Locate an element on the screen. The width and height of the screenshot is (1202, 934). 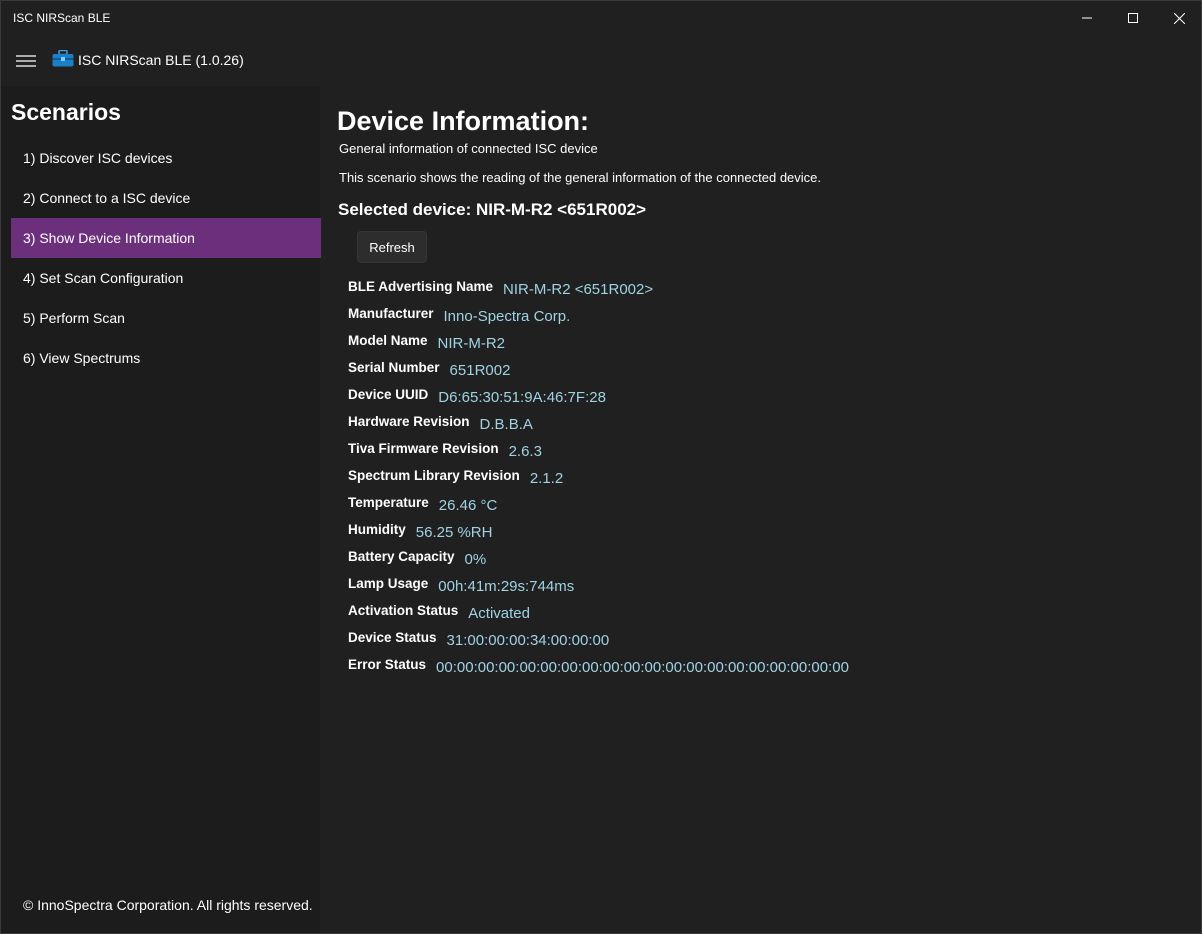
info-label: Temperature is located at coordinates (388, 502).